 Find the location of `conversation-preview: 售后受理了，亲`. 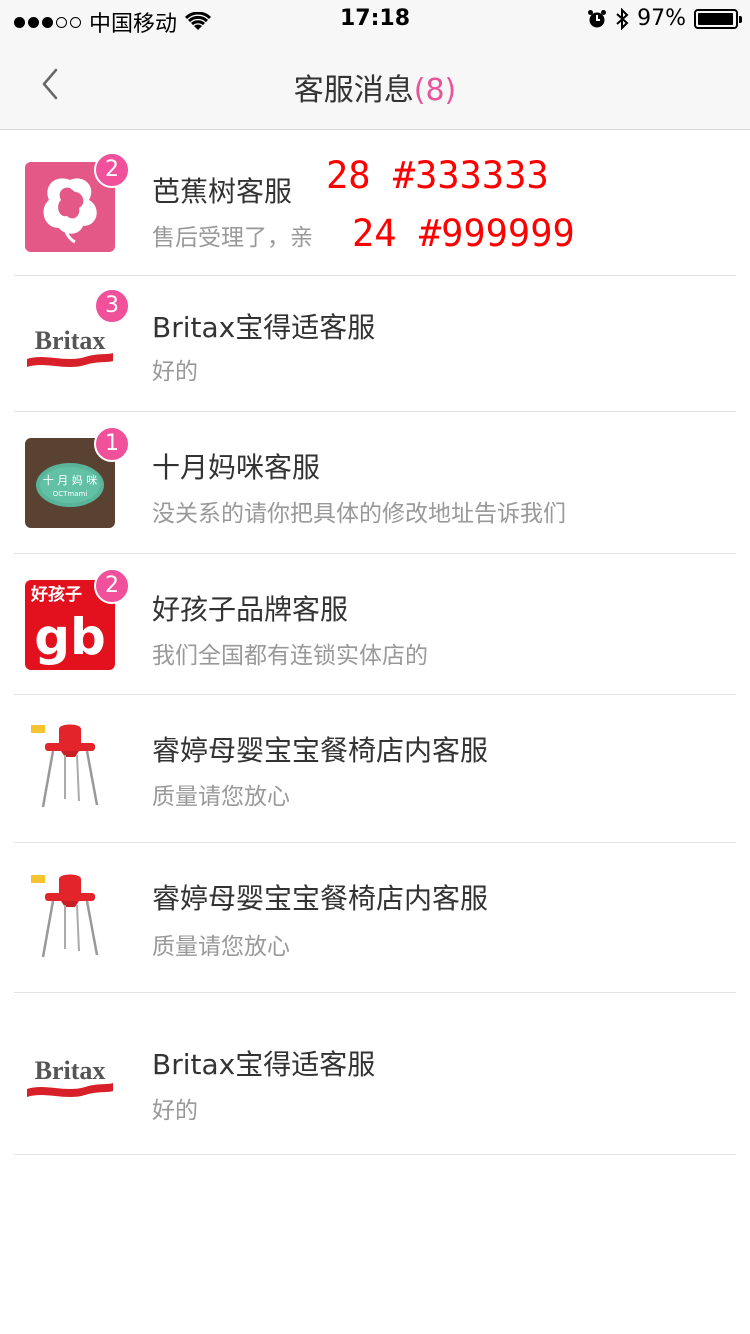

conversation-preview: 售后受理了，亲 is located at coordinates (232, 238).